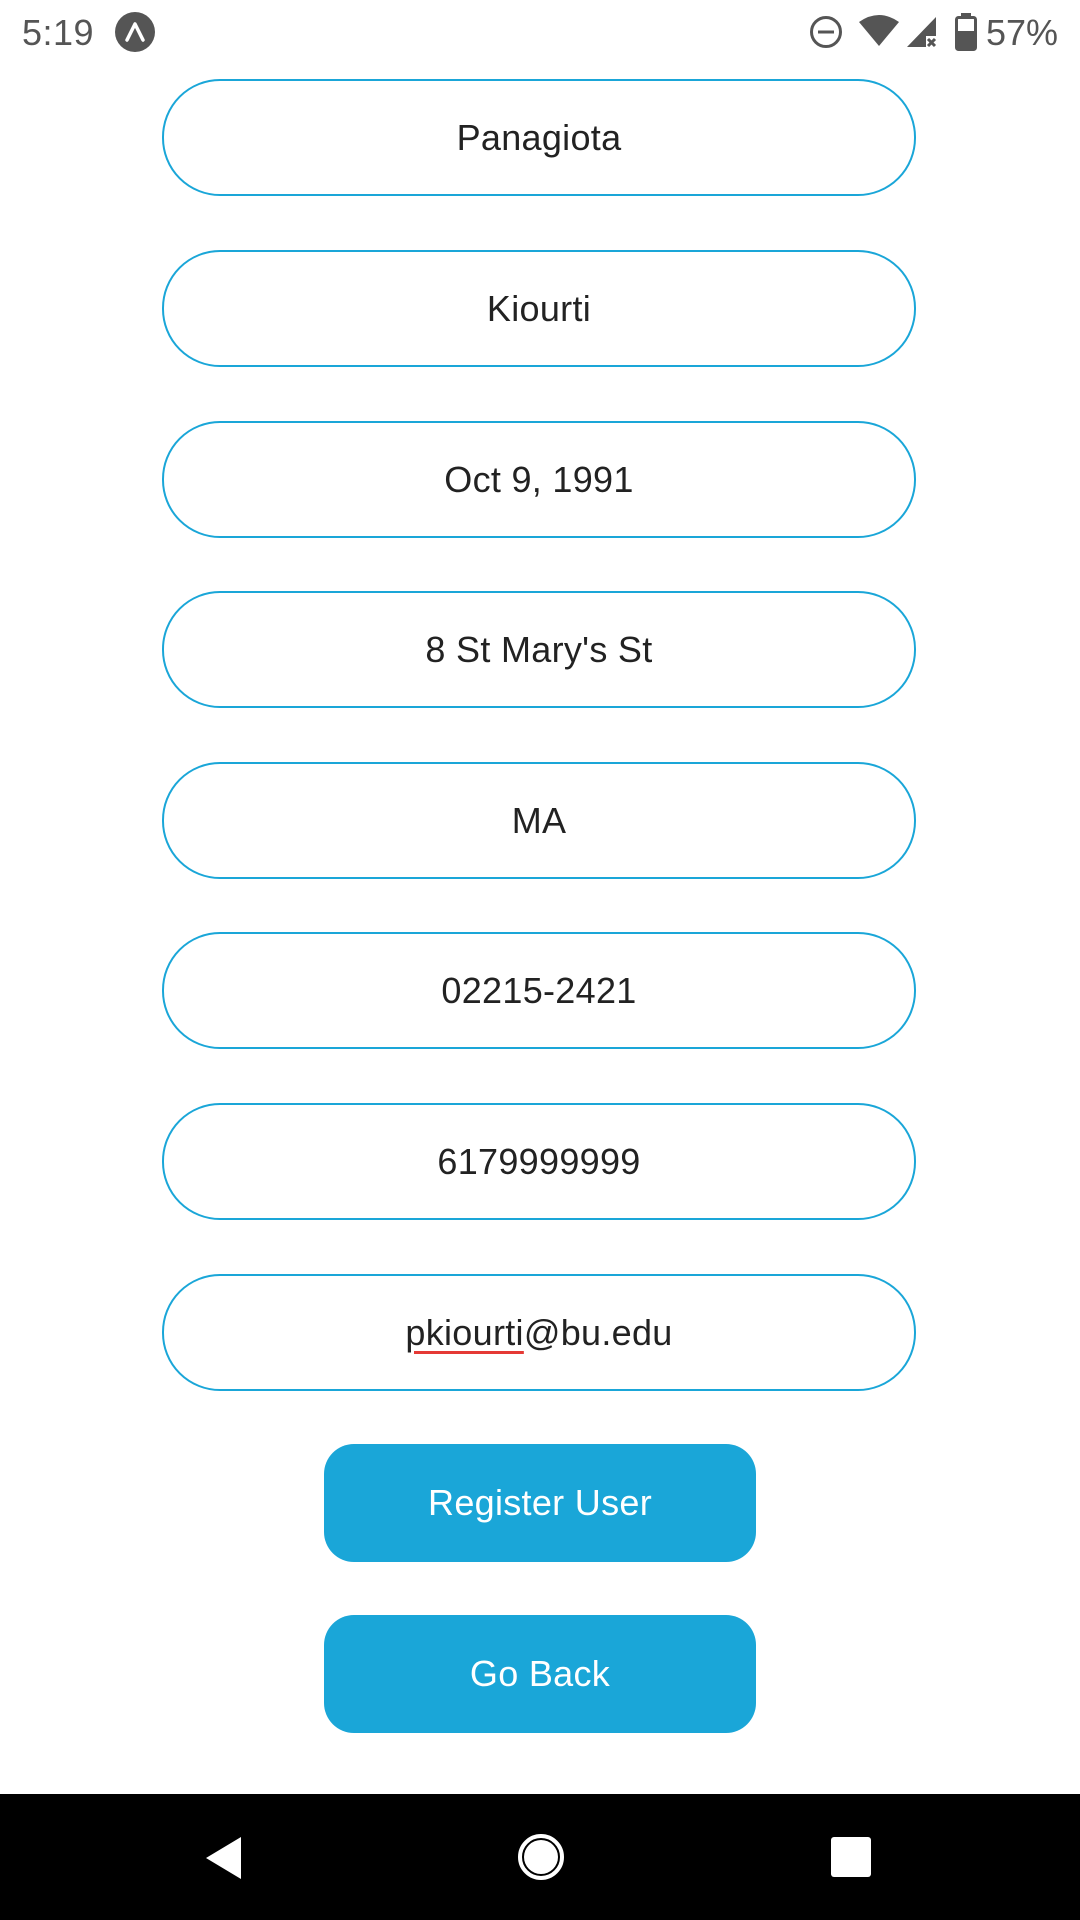 Image resolution: width=1080 pixels, height=1920 pixels. I want to click on date-of-birth-field: Oct 9, 1991, so click(539, 479).